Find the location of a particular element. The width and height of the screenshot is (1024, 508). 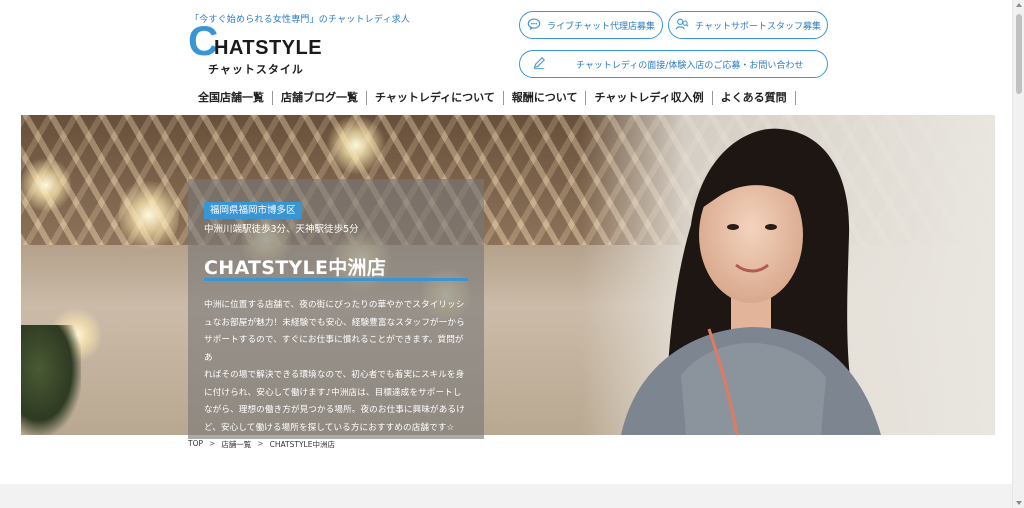

shop-name-underline is located at coordinates (336, 279).